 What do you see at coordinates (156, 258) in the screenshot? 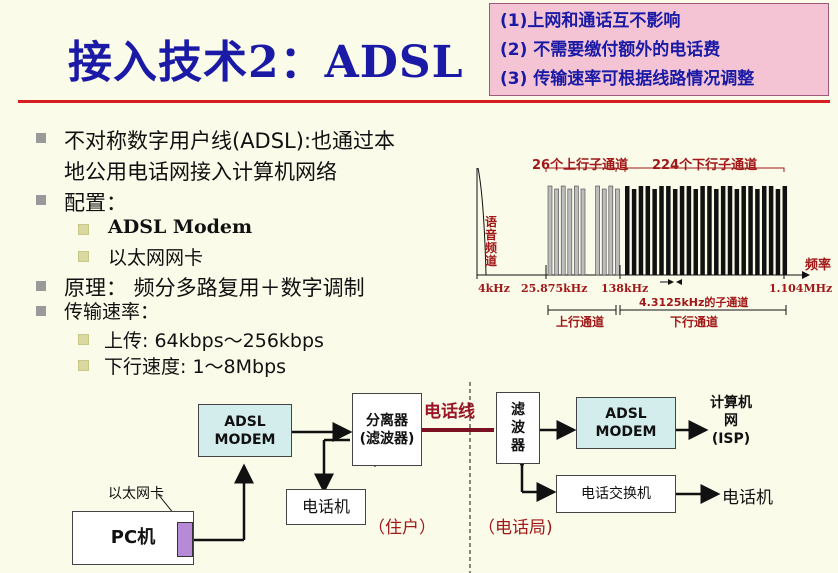
I see `config-item-nic: 以太网网卡` at bounding box center [156, 258].